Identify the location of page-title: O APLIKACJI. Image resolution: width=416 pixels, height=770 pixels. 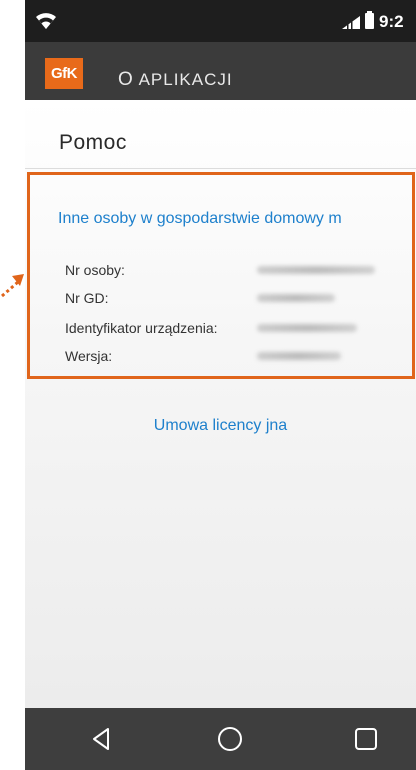
(175, 80).